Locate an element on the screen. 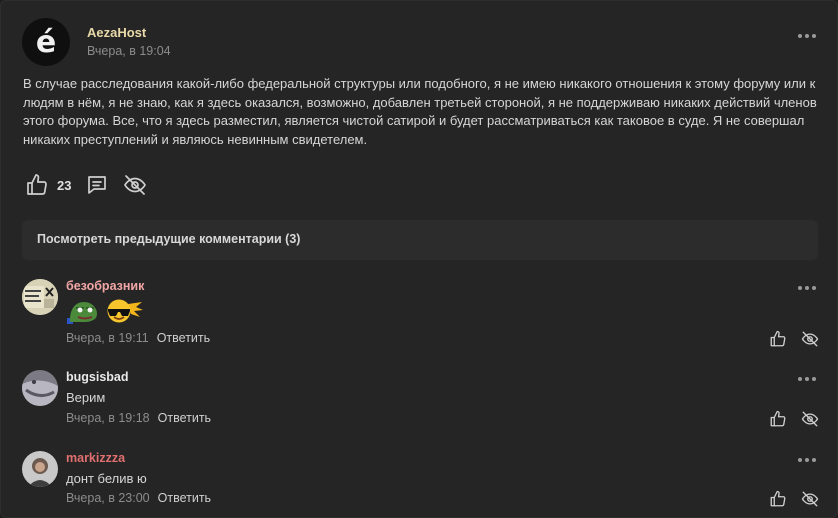  post-more-icon is located at coordinates (807, 36).